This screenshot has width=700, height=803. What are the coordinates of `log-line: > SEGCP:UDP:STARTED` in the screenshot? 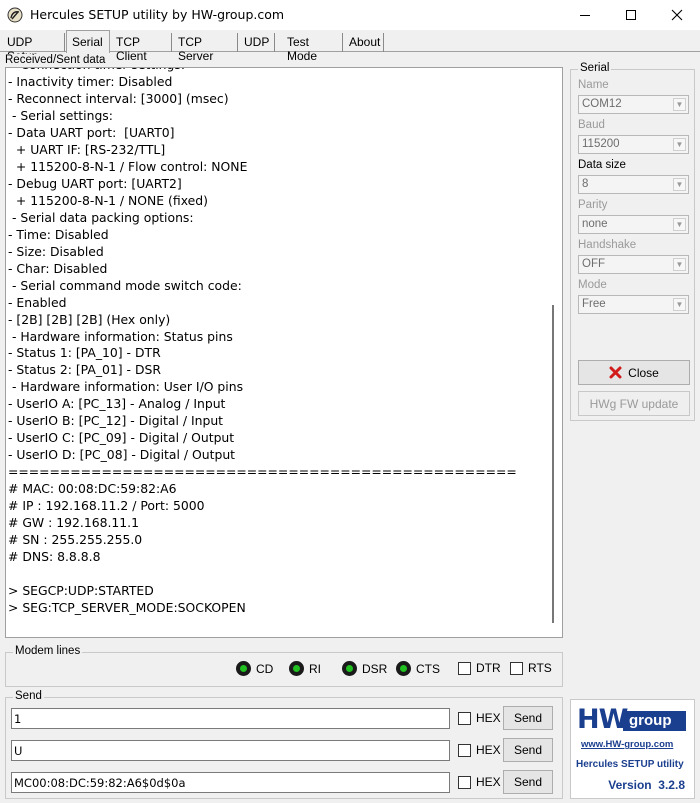 It's located at (81, 591).